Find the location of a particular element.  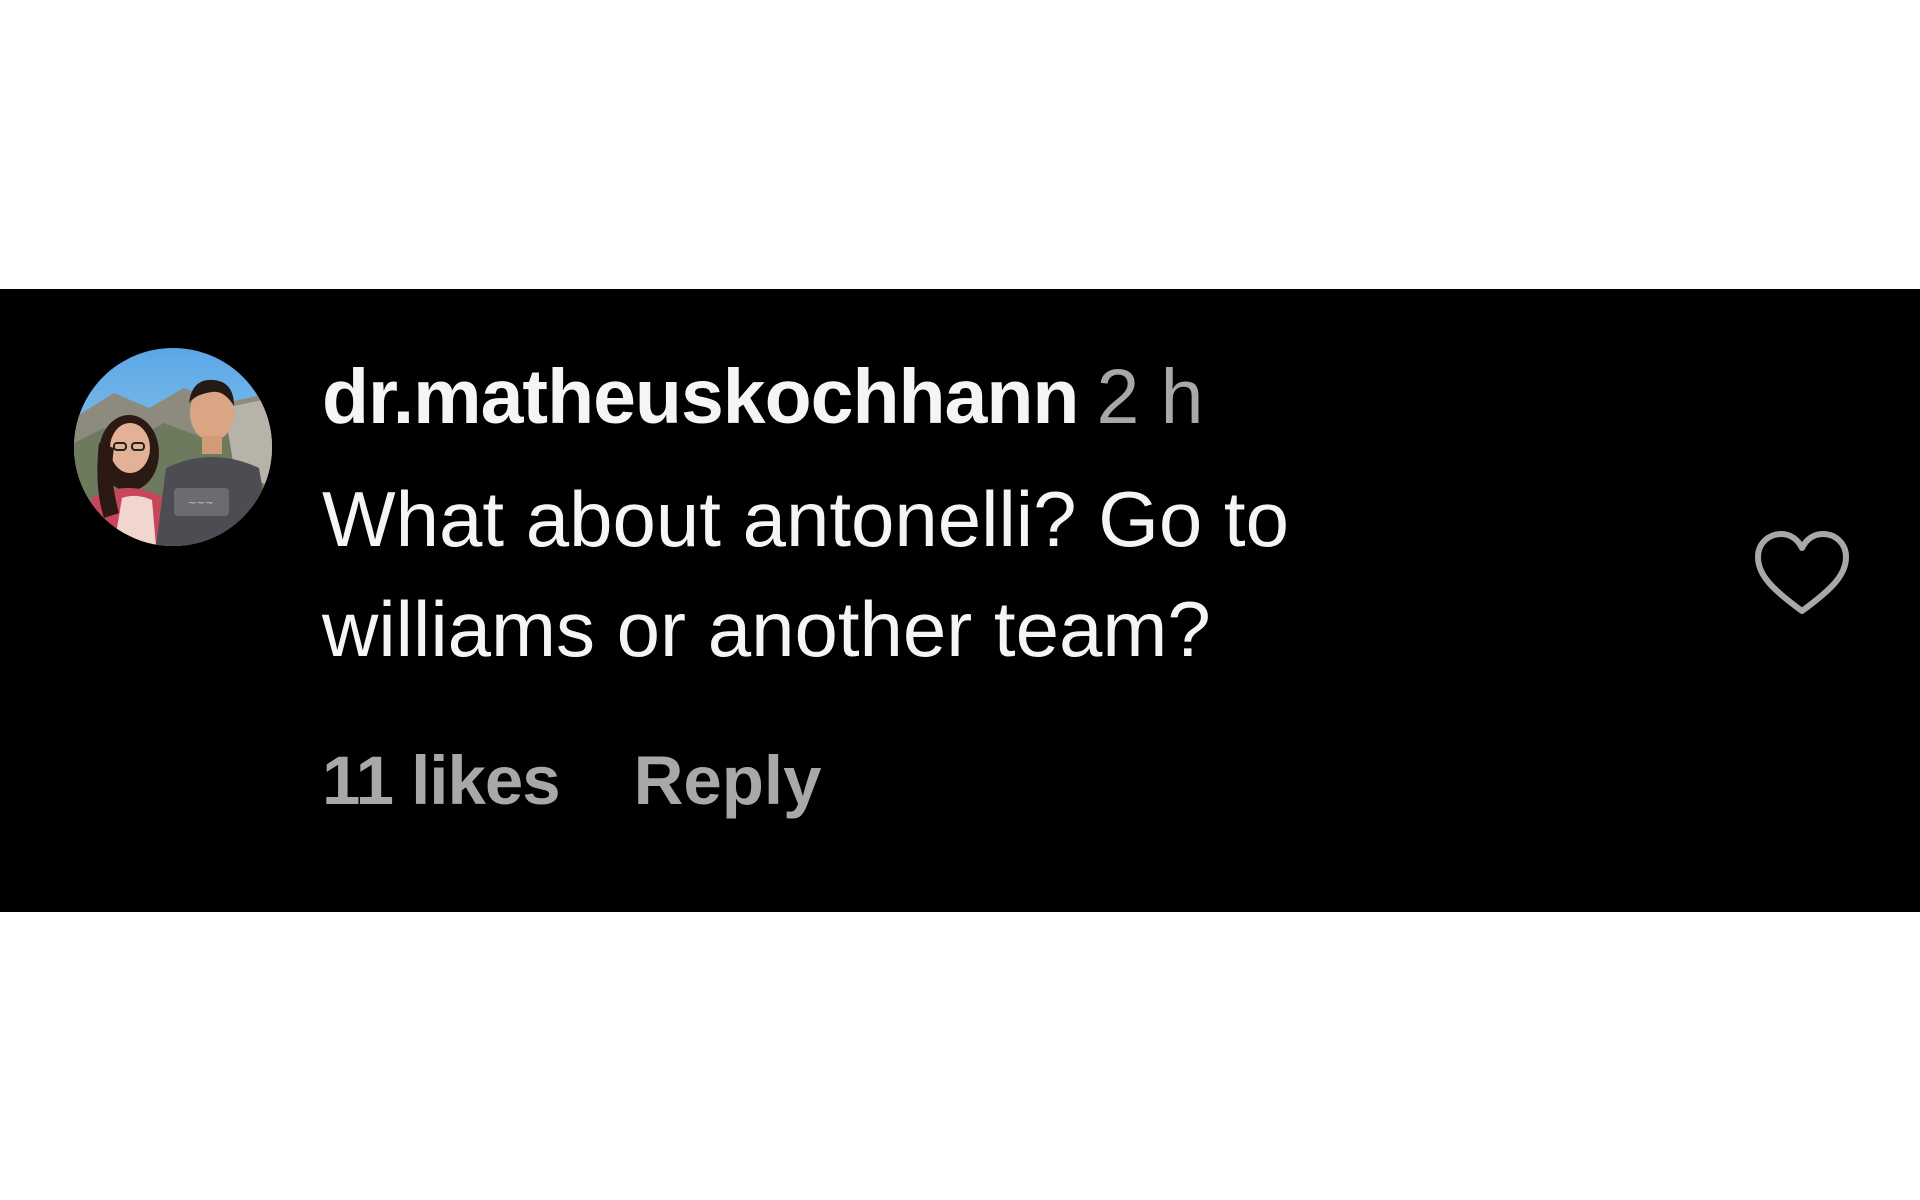

heart-outline-icon is located at coordinates (1802, 572).